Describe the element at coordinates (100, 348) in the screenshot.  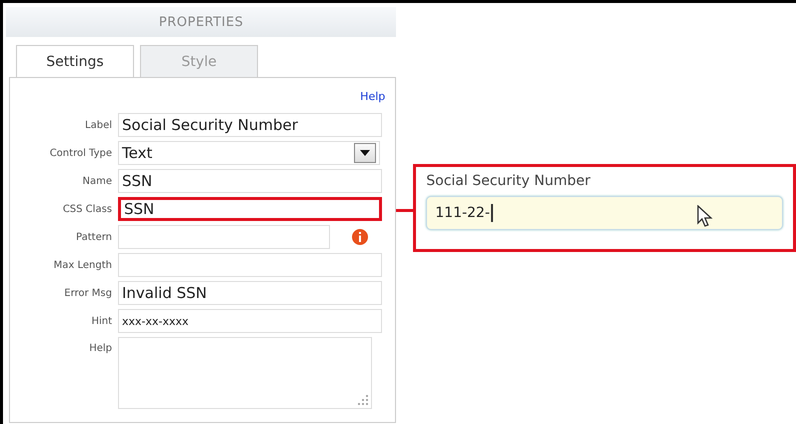
I see `field-label: Help` at that location.